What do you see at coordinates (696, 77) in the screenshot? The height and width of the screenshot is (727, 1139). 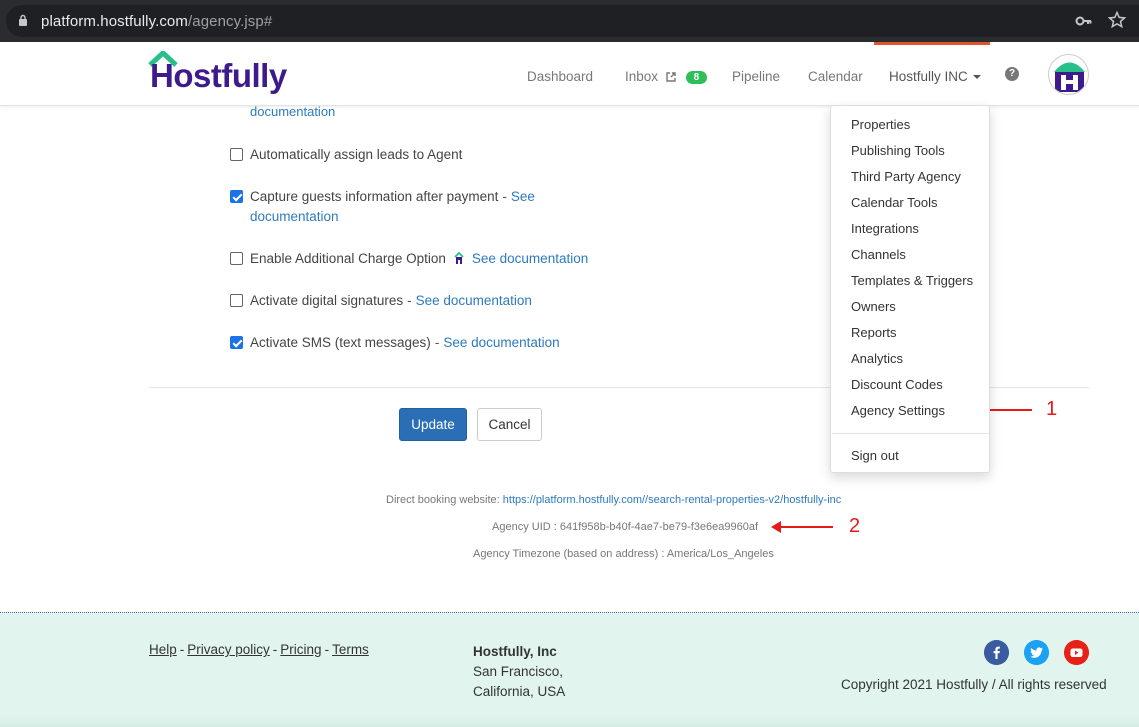 I see `inbox-count-badge: 8` at bounding box center [696, 77].